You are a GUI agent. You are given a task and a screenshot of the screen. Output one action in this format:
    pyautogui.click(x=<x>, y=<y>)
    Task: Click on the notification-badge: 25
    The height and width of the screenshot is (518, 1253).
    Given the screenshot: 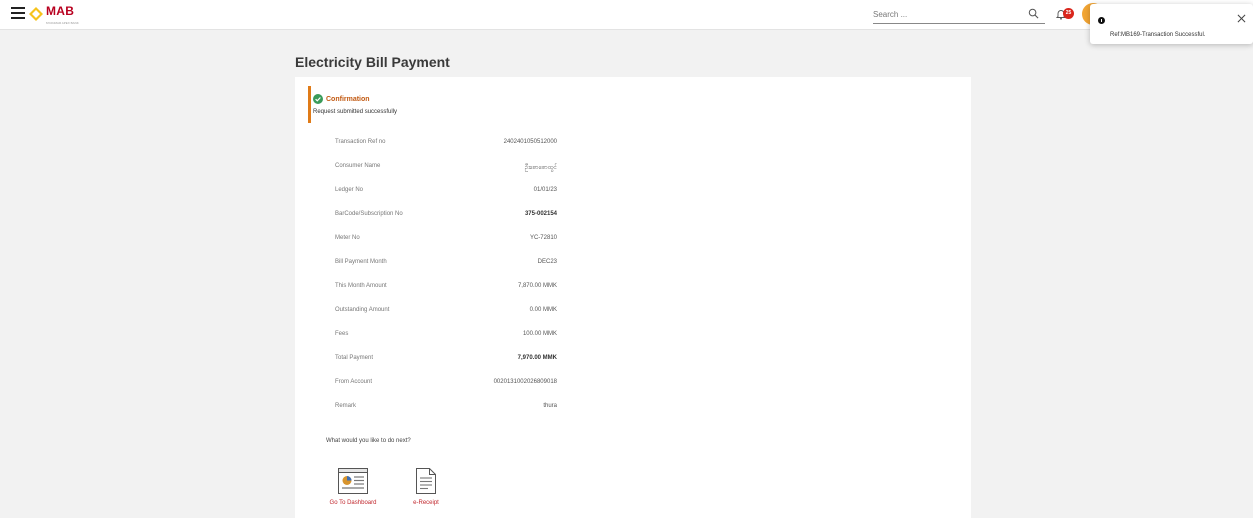 What is the action you would take?
    pyautogui.click(x=1068, y=13)
    